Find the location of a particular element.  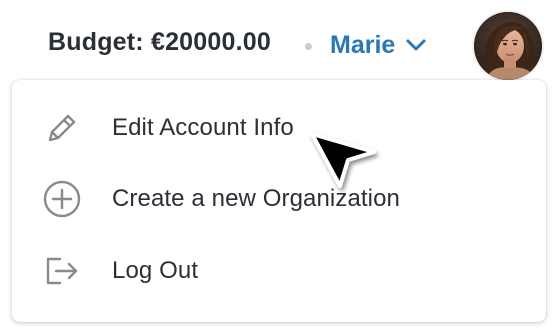

budget-display: Budget: €20000.00 is located at coordinates (159, 42).